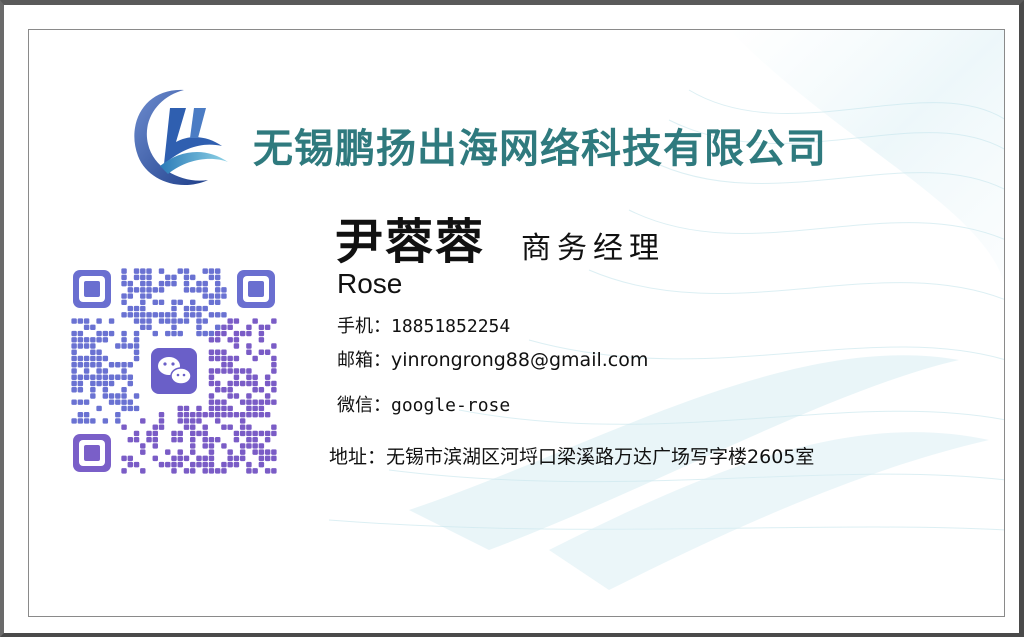  I want to click on phone-number: 18851852254, so click(451, 326).